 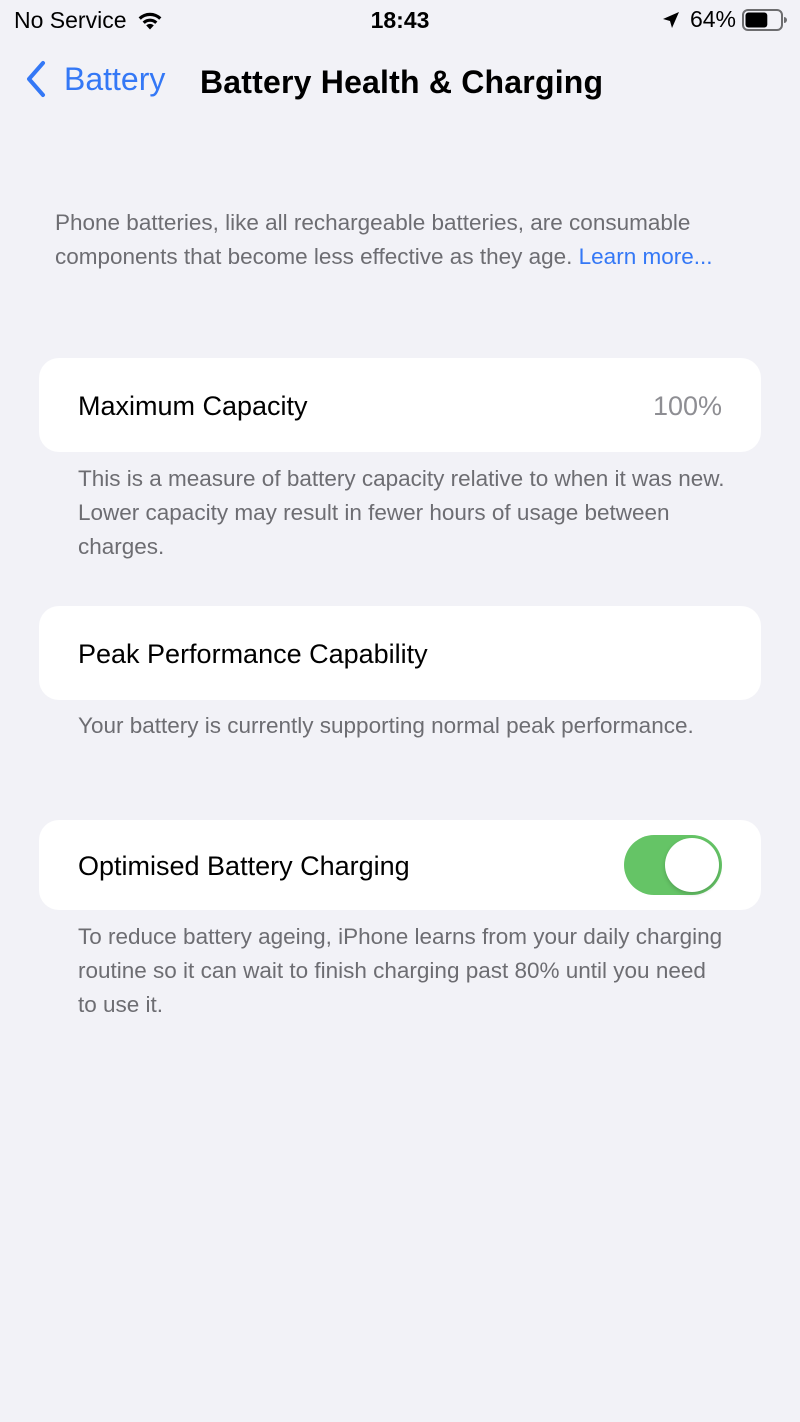 What do you see at coordinates (764, 19) in the screenshot?
I see `battery-icon` at bounding box center [764, 19].